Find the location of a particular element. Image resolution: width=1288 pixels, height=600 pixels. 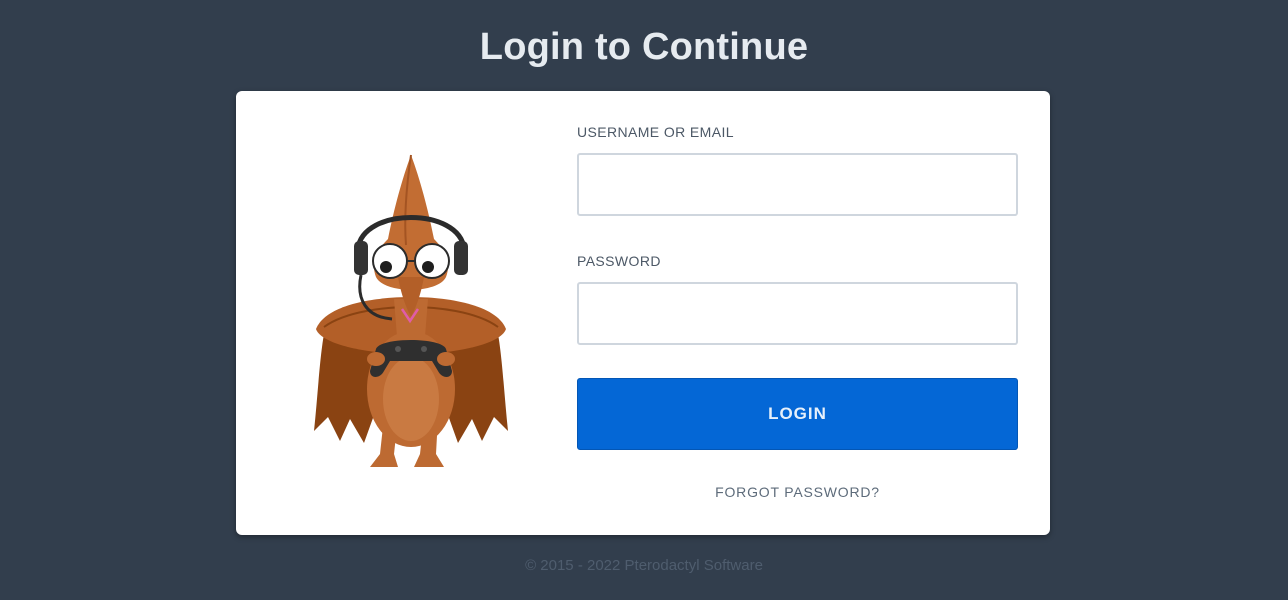

footer-copyright: © 2015 - 2022 Pterodactyl Software is located at coordinates (644, 565).